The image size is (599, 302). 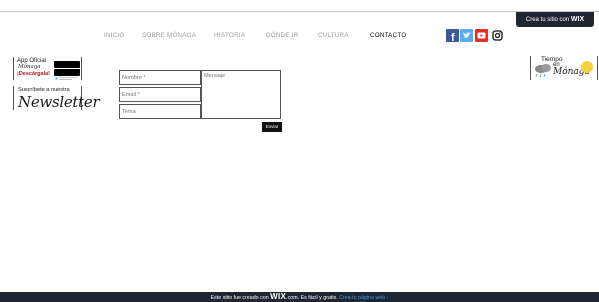 I want to click on footer-text-before: Este sitio fue creado con, so click(x=239, y=298).